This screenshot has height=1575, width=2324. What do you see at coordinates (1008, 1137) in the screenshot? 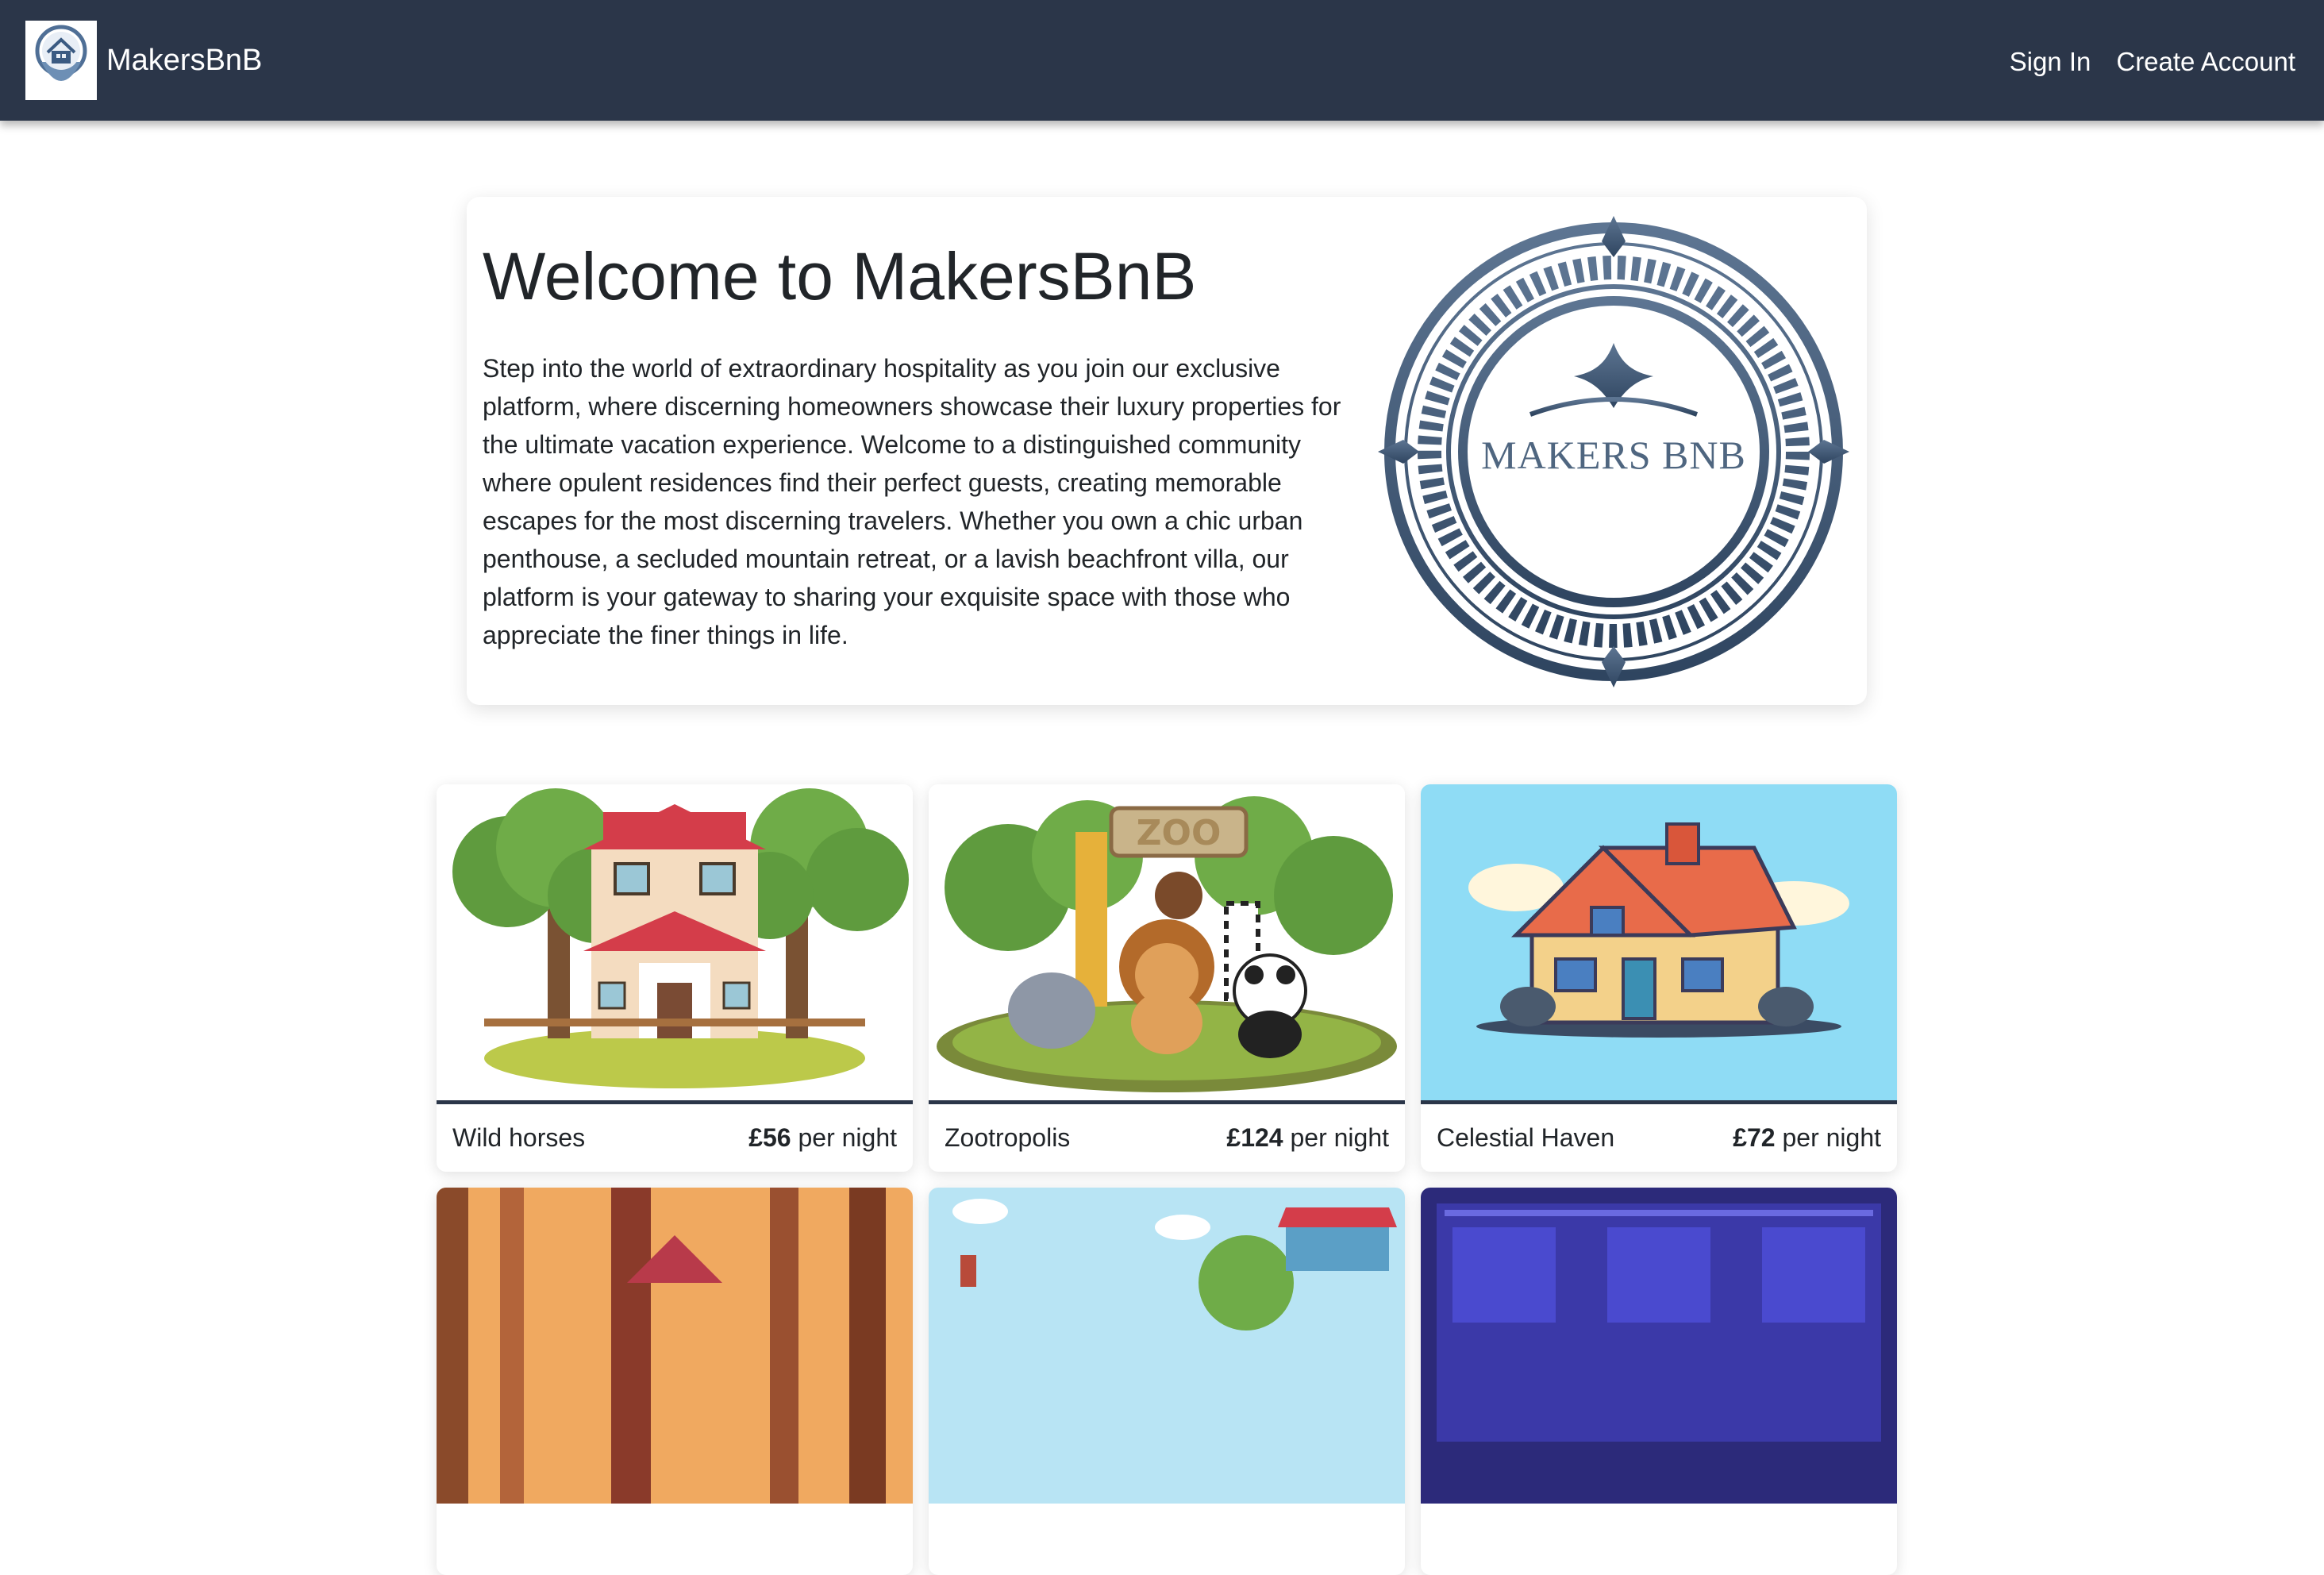
I see `listing-name: Zootropolis` at bounding box center [1008, 1137].